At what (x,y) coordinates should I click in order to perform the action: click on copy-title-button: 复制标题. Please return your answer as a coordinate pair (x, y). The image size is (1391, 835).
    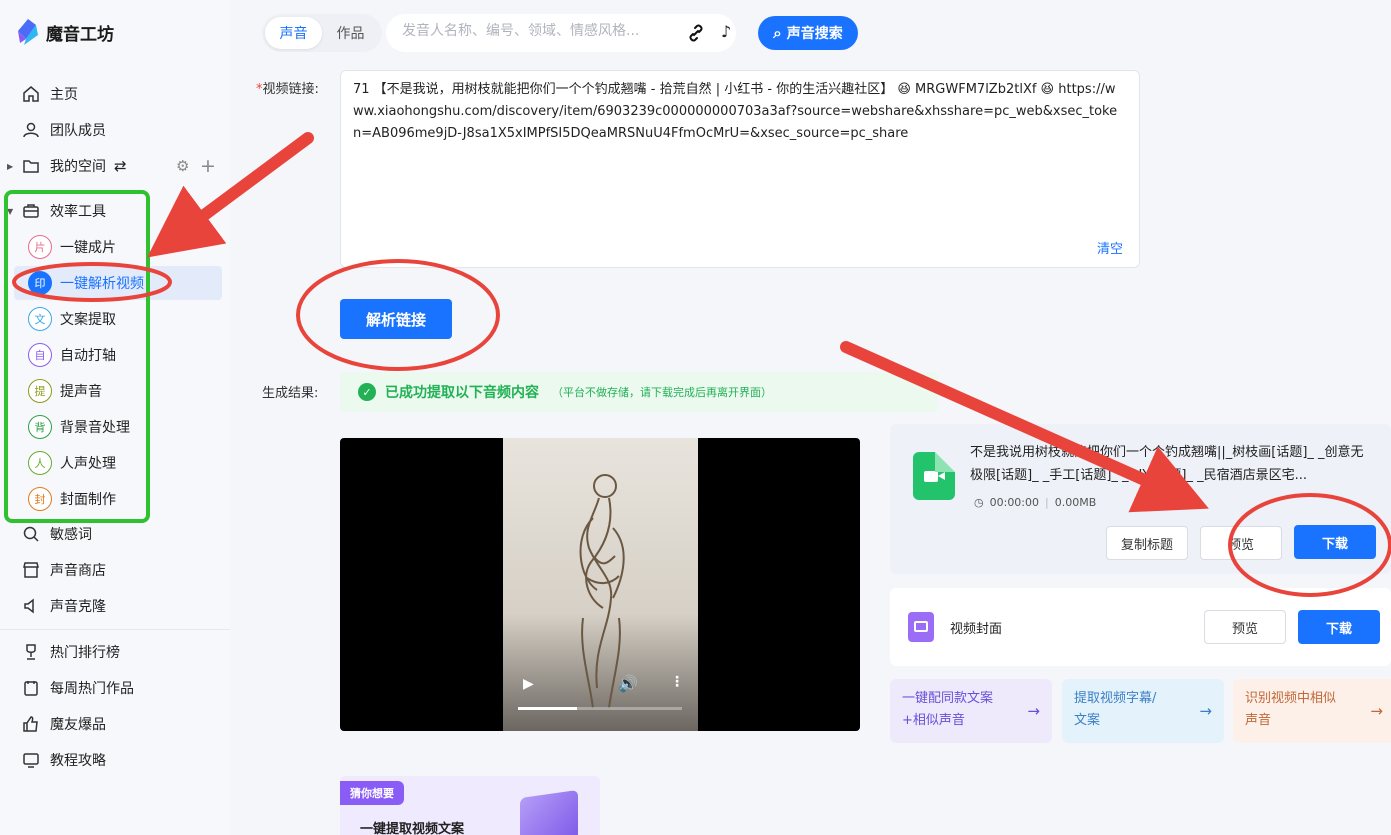
    Looking at the image, I should click on (1147, 543).